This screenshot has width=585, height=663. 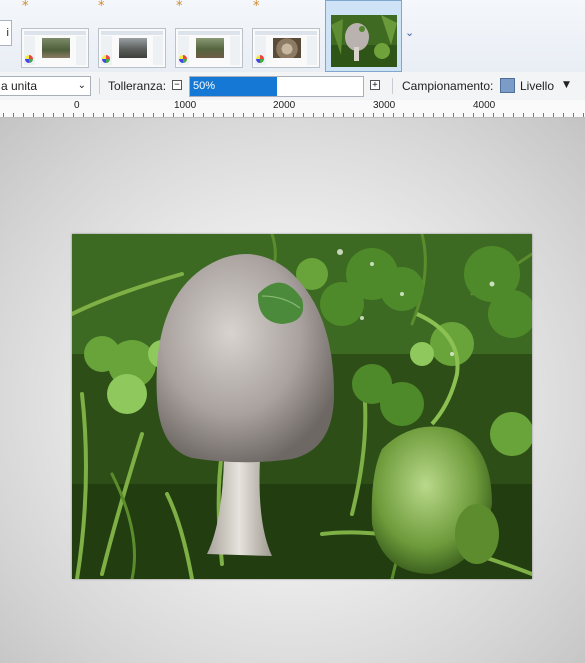 I want to click on ruler-label: 2000, so click(x=284, y=105).